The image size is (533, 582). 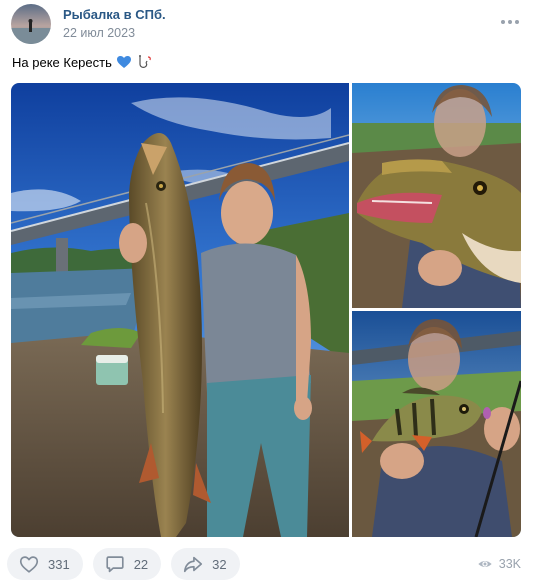 I want to click on like-button: 331, so click(x=45, y=564).